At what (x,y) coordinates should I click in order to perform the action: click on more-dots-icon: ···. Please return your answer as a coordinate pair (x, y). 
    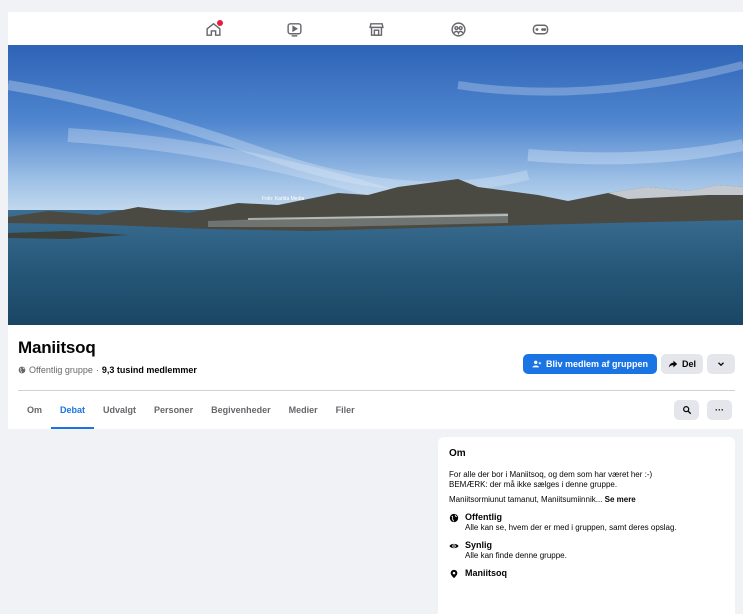
    Looking at the image, I should click on (719, 410).